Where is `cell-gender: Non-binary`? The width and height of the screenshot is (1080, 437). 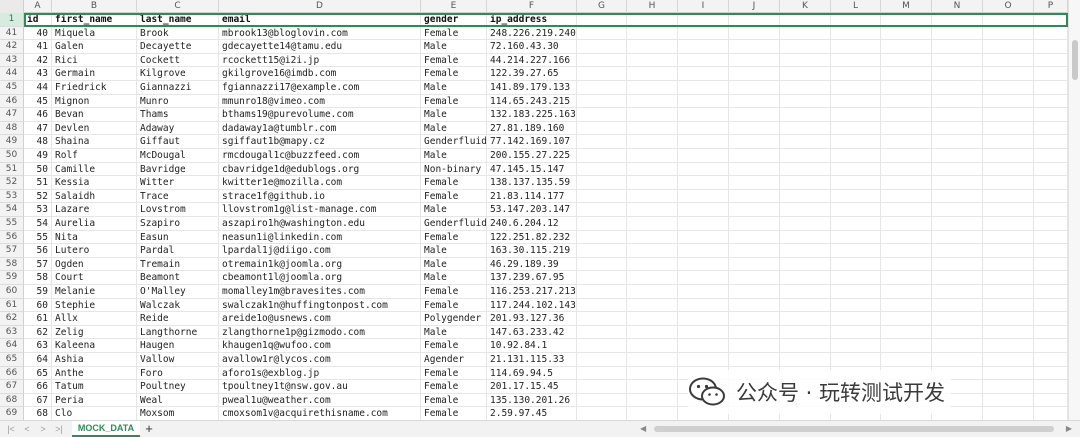 cell-gender: Non-binary is located at coordinates (454, 169).